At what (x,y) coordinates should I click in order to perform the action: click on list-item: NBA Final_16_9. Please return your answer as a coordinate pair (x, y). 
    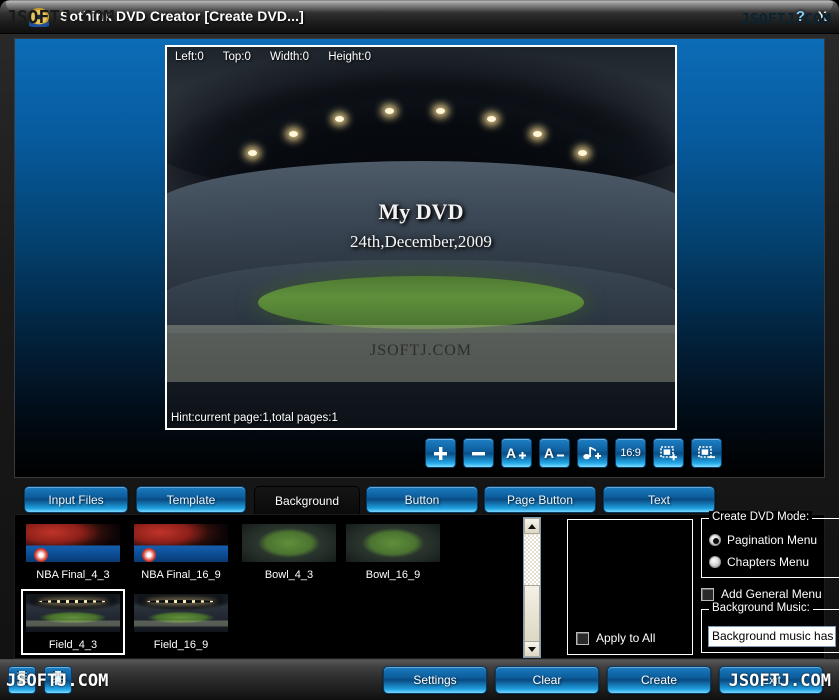
    Looking at the image, I should click on (181, 552).